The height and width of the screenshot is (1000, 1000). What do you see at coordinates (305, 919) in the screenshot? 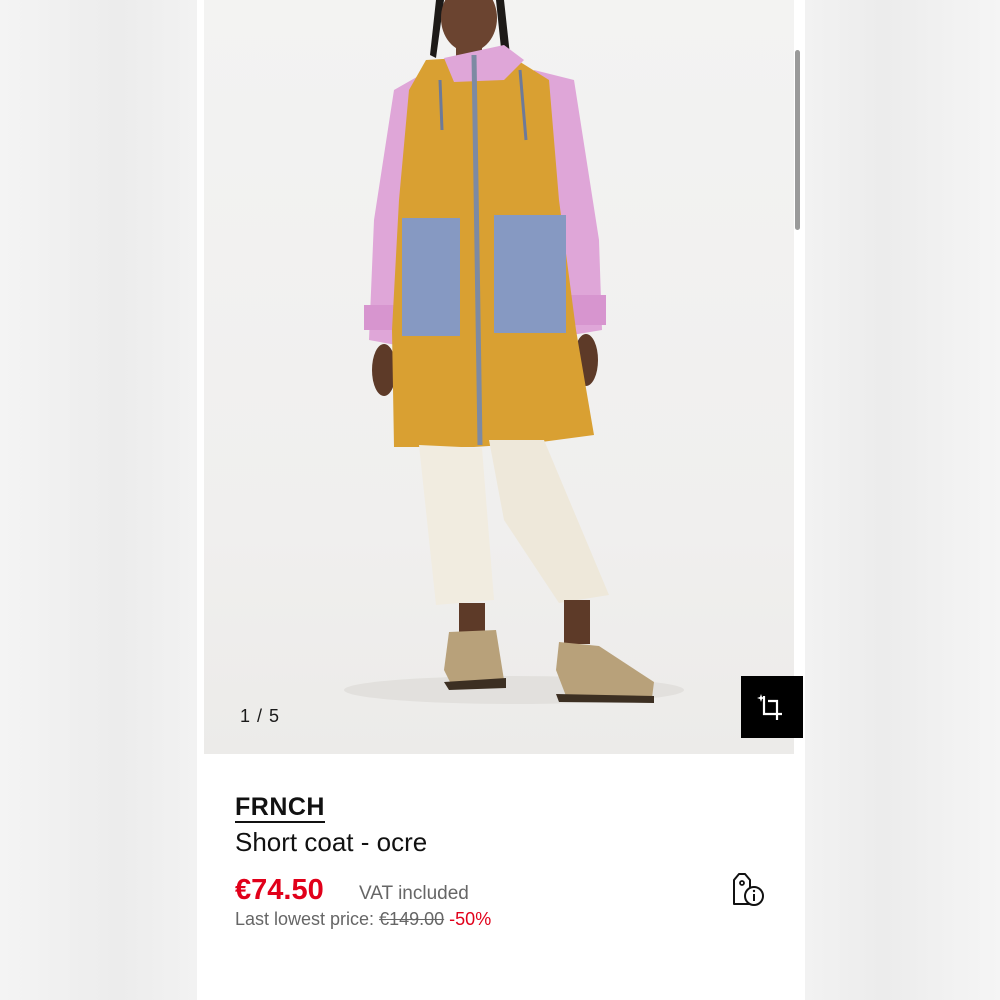
I see `lowest-price-label: Last lowest price:` at bounding box center [305, 919].